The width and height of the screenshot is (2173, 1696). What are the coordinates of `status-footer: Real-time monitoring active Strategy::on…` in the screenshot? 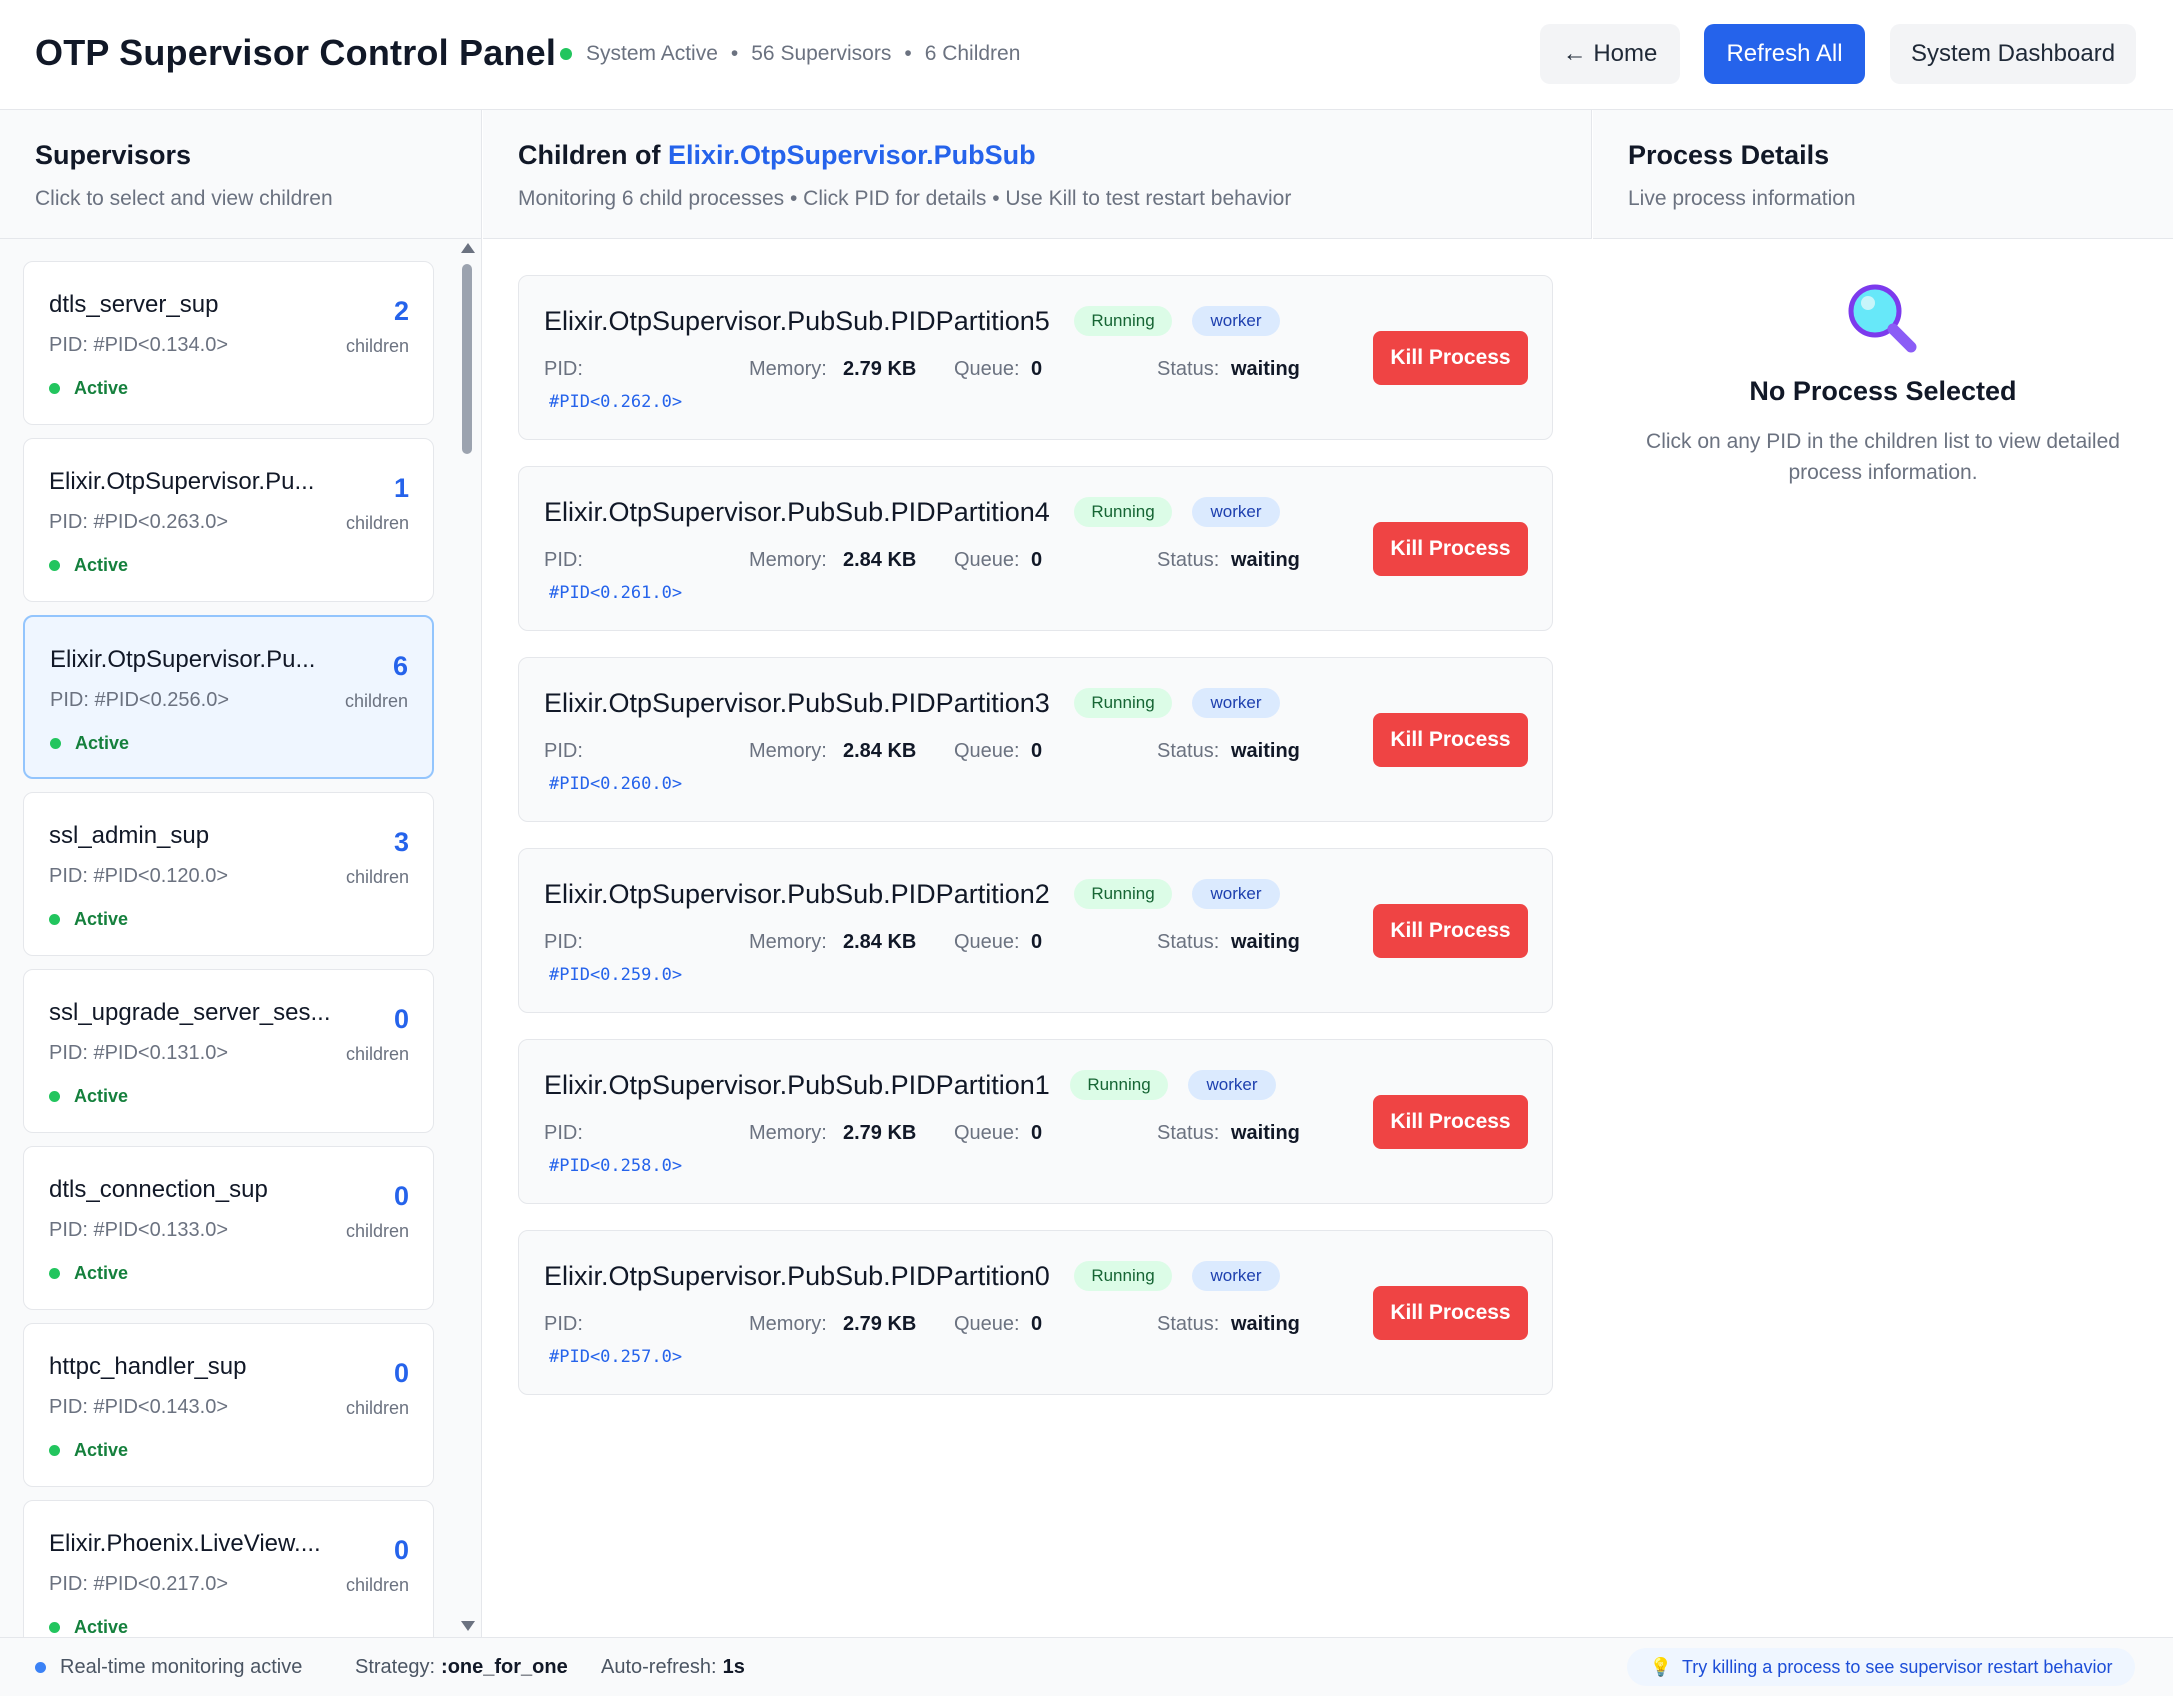 It's located at (1086, 1666).